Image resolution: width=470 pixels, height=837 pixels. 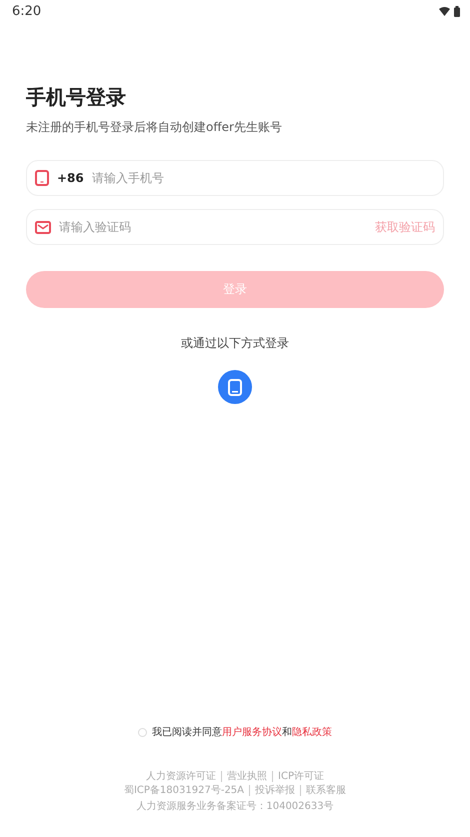 What do you see at coordinates (27, 11) in the screenshot?
I see `status-time: 6:20` at bounding box center [27, 11].